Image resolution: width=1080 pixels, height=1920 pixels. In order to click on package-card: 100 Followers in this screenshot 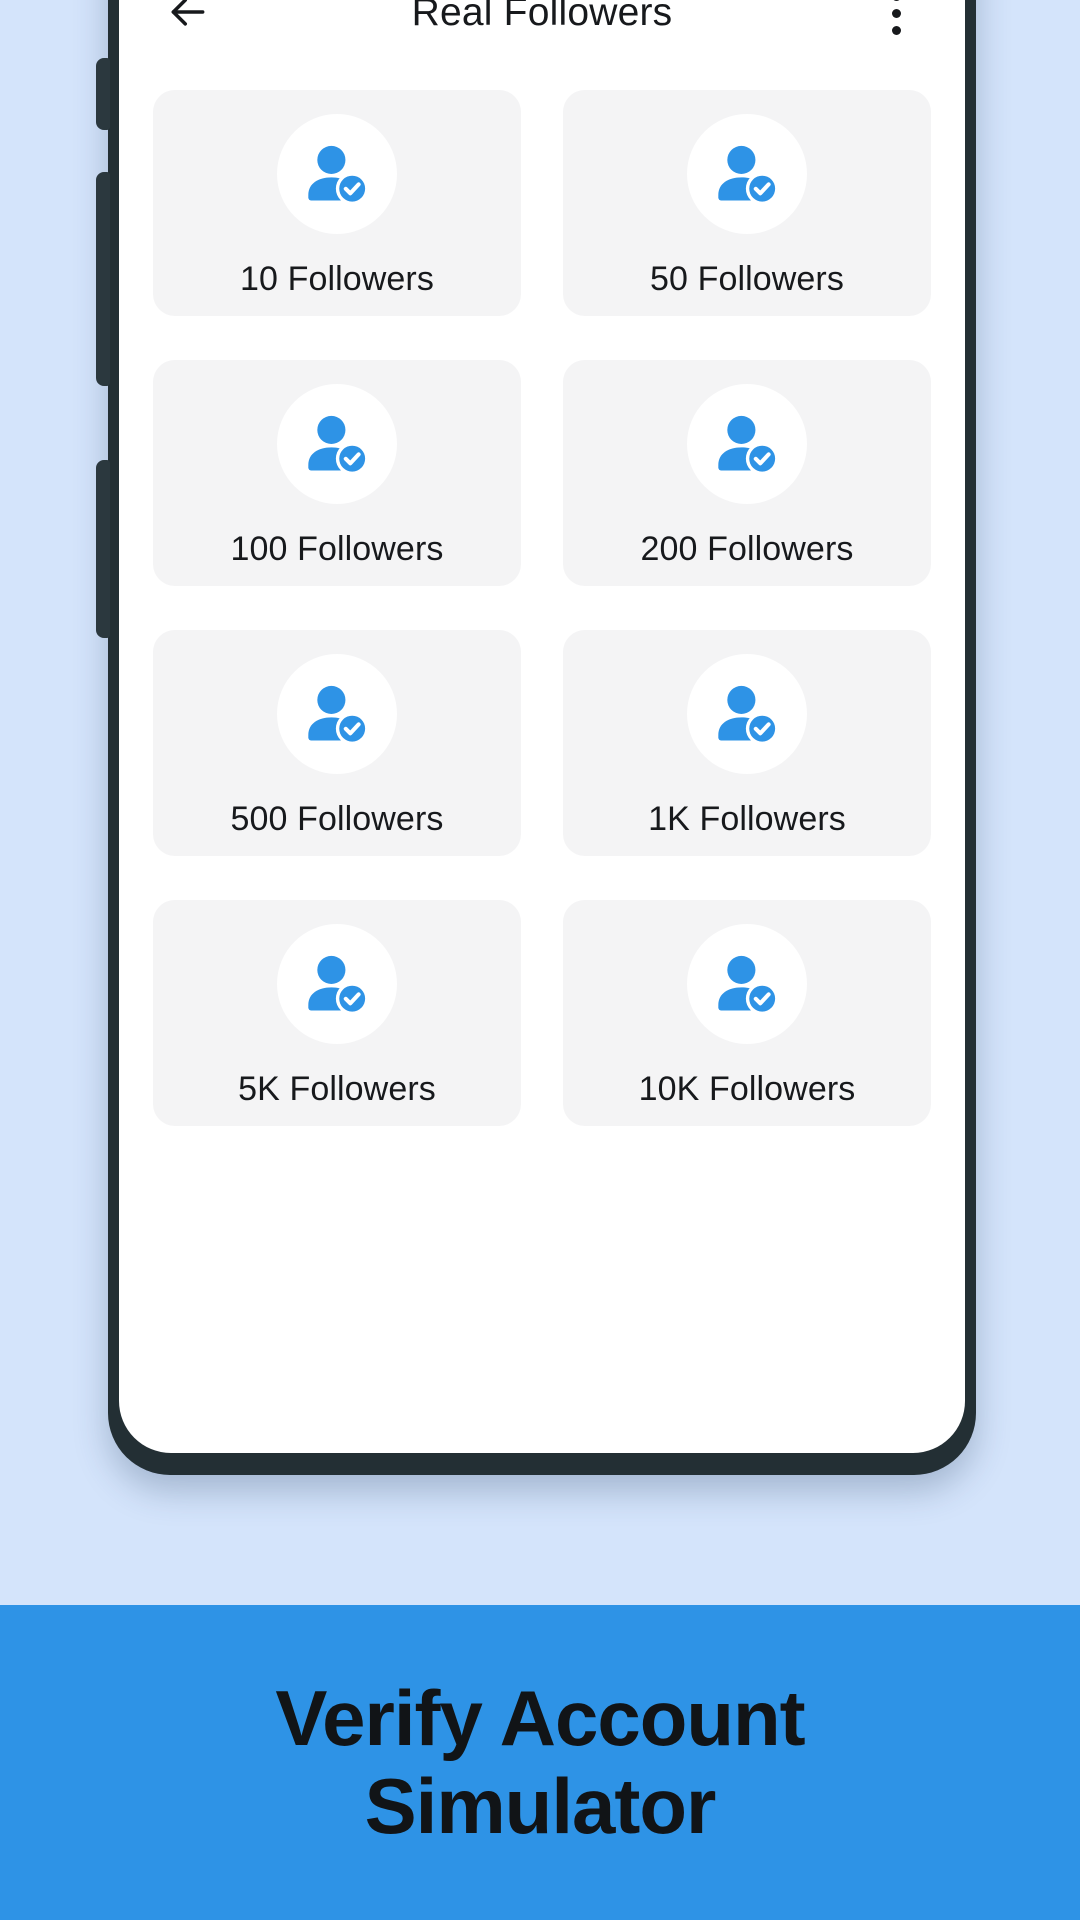, I will do `click(337, 473)`.